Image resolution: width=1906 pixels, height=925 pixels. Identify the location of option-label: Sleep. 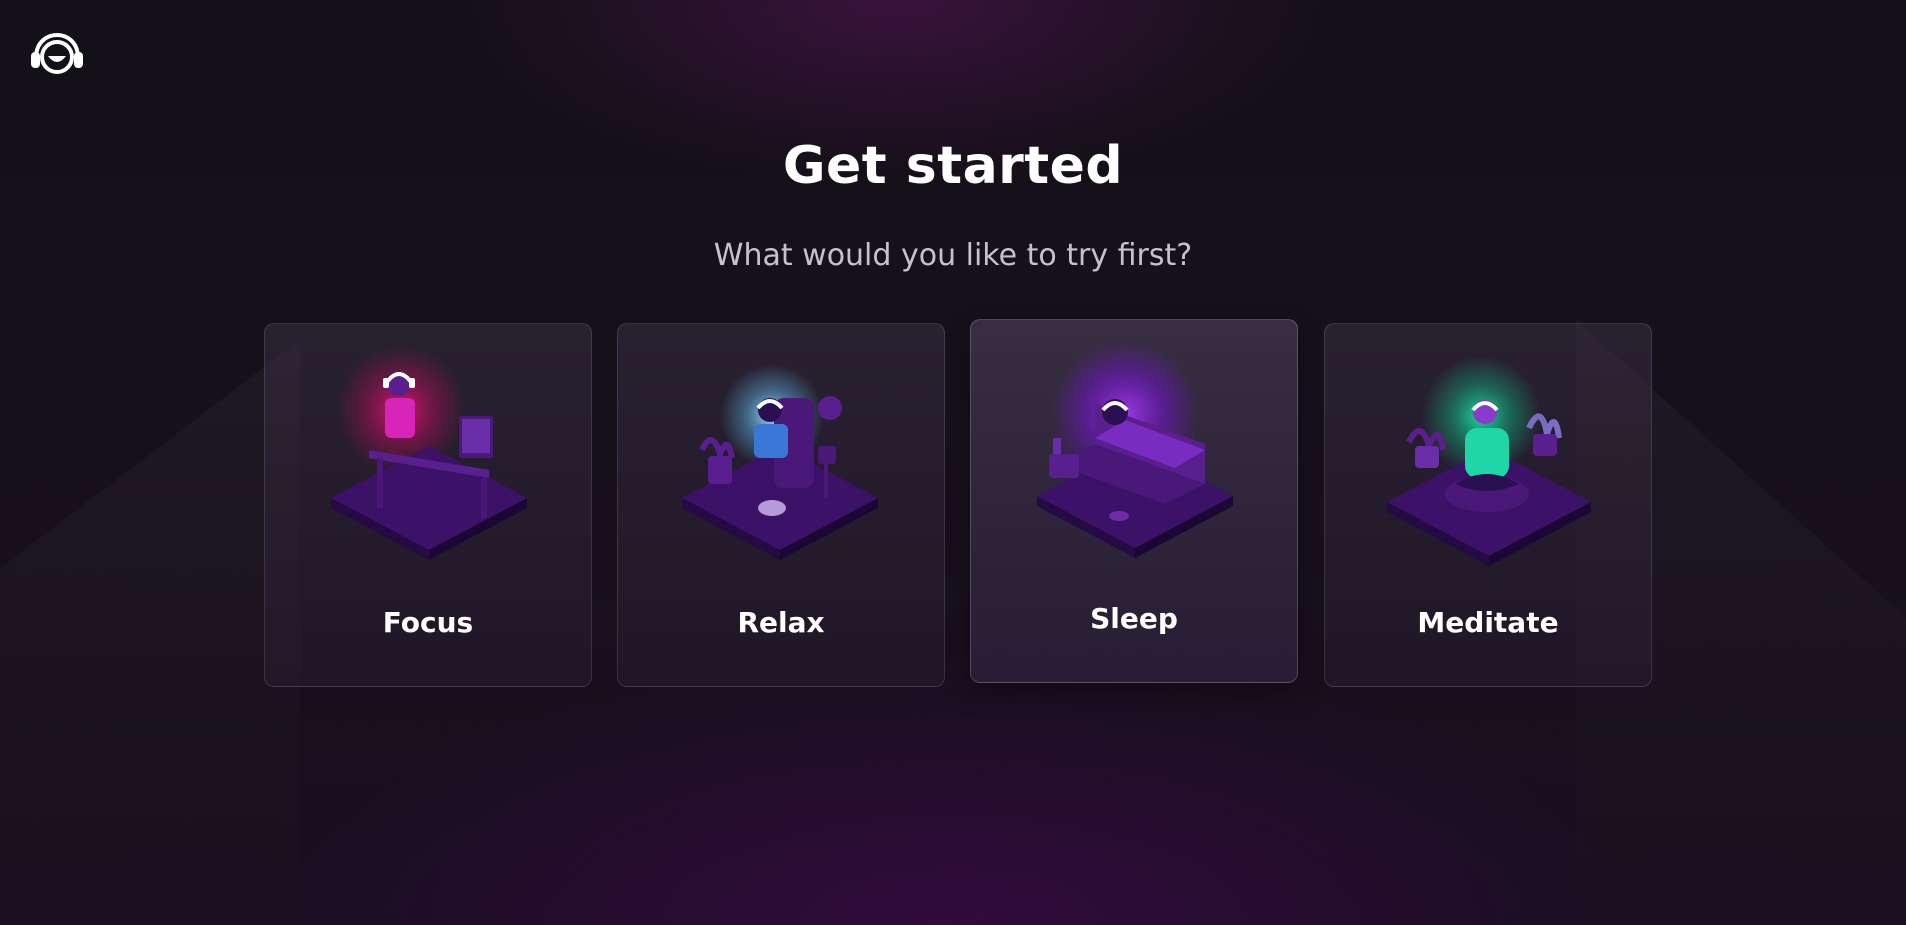
(1134, 618).